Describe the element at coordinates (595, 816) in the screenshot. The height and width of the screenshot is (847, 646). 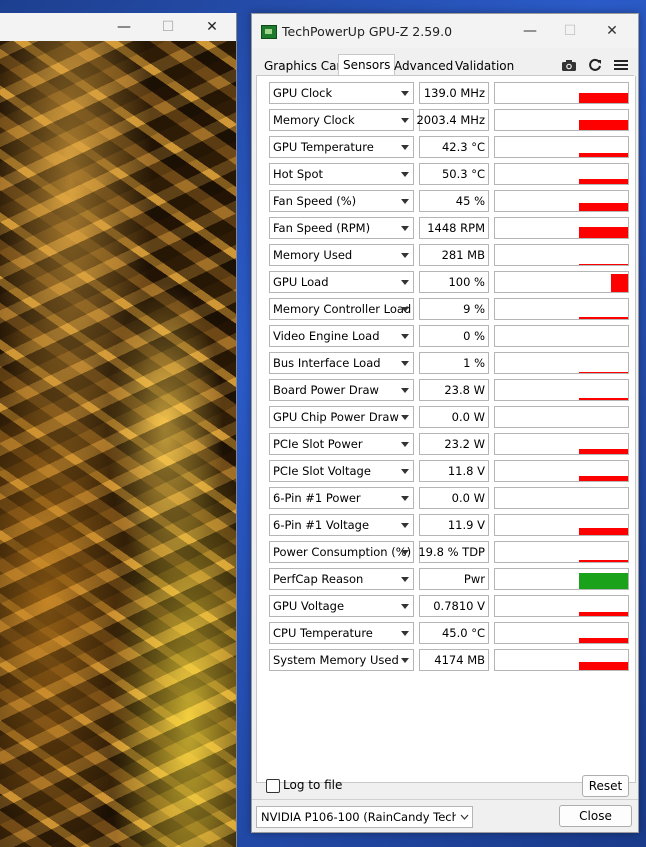
I see `close-button: Close` at that location.